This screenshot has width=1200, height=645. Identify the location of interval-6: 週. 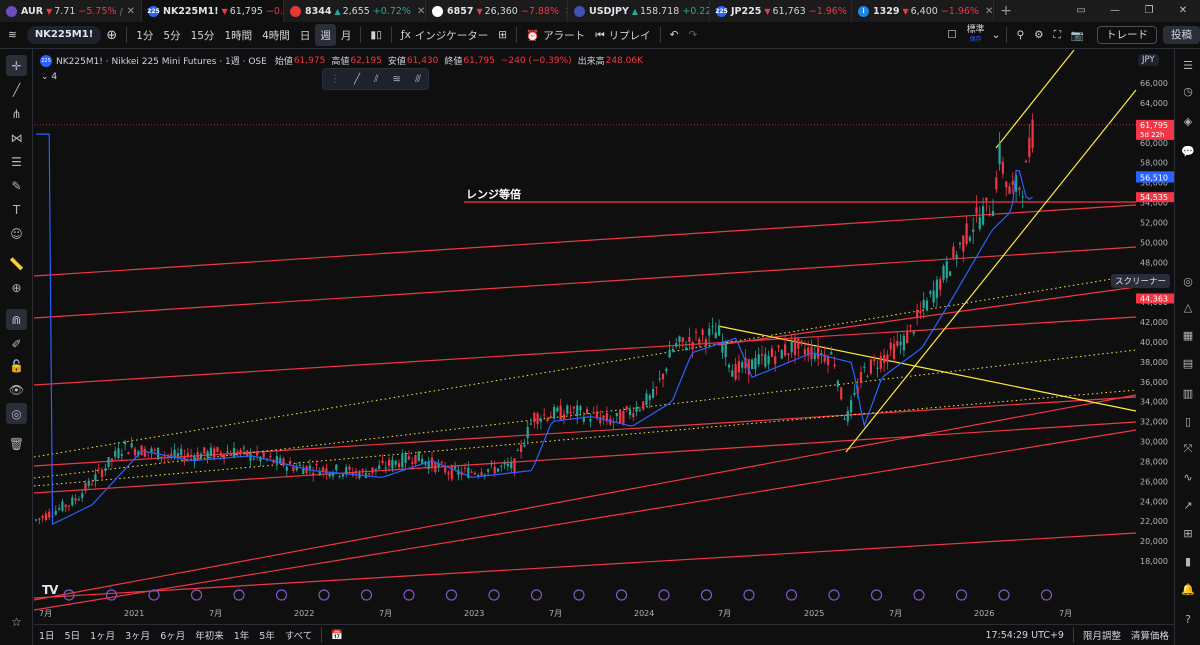
(325, 35).